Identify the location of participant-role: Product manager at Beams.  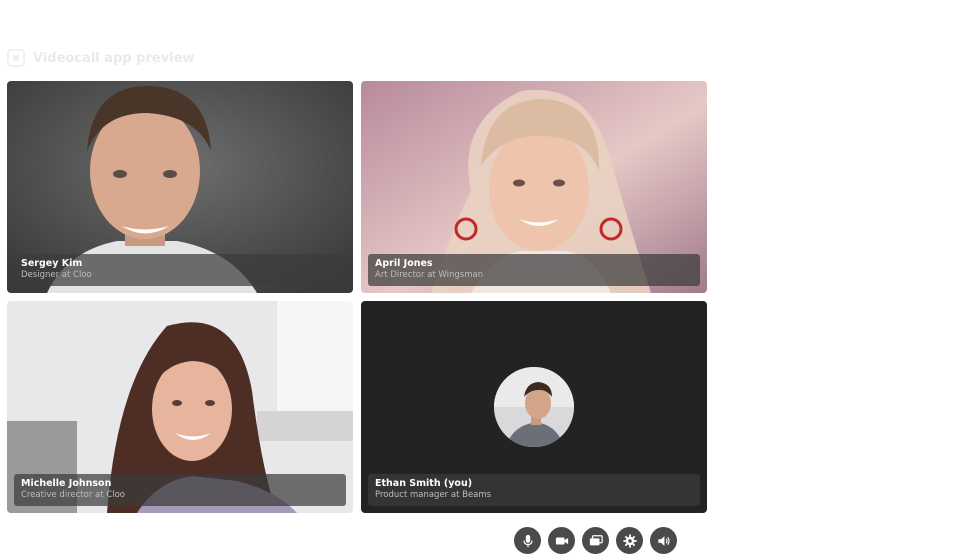
(433, 495).